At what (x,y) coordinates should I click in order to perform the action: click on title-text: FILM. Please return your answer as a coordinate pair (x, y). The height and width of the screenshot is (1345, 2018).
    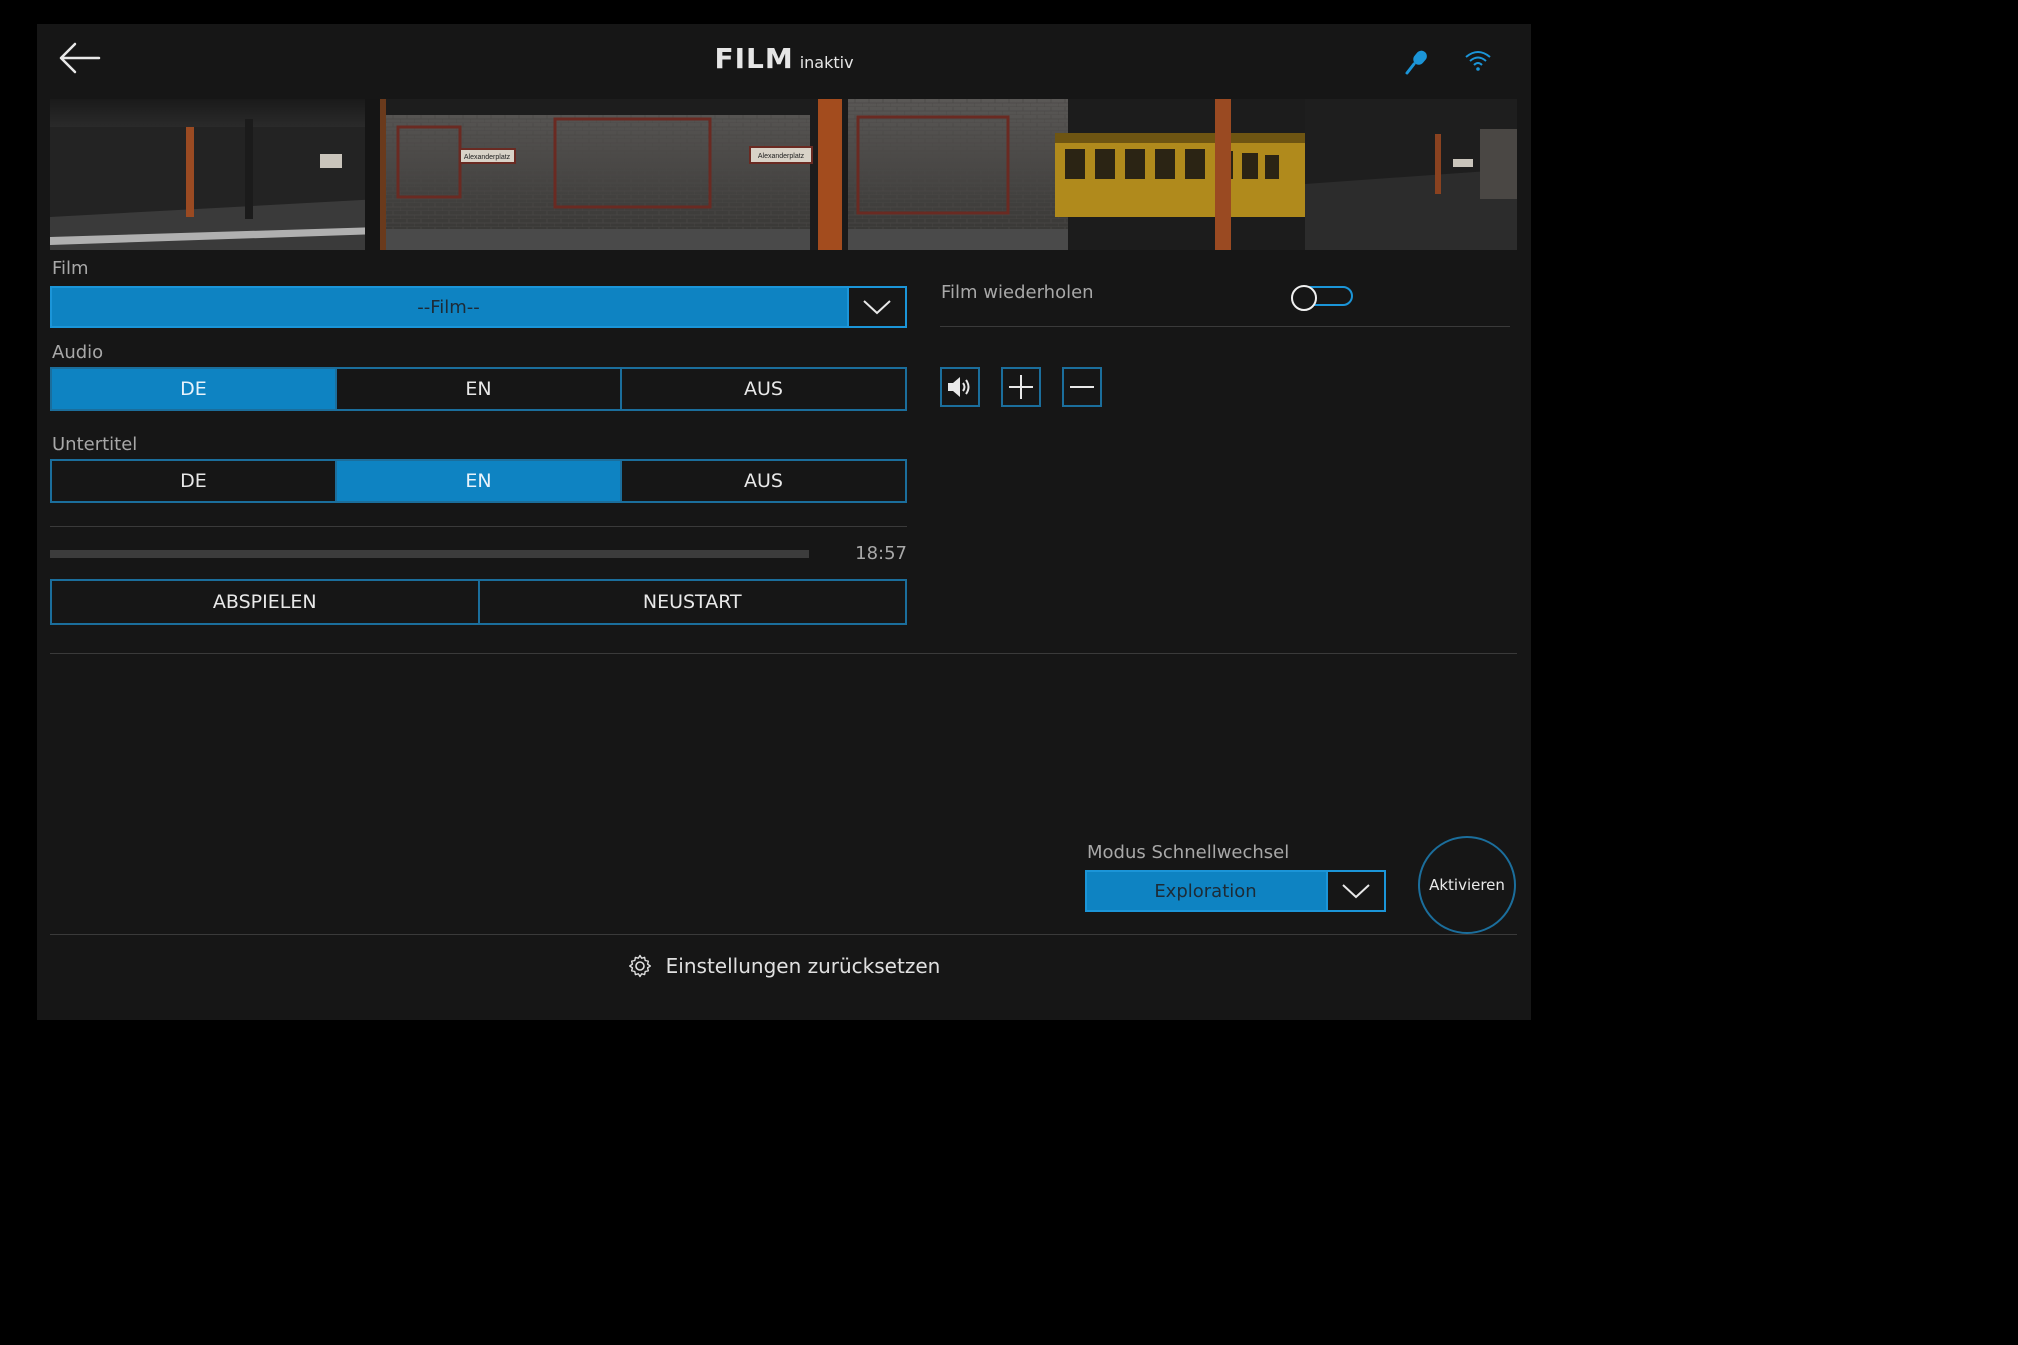
    Looking at the image, I should click on (754, 58).